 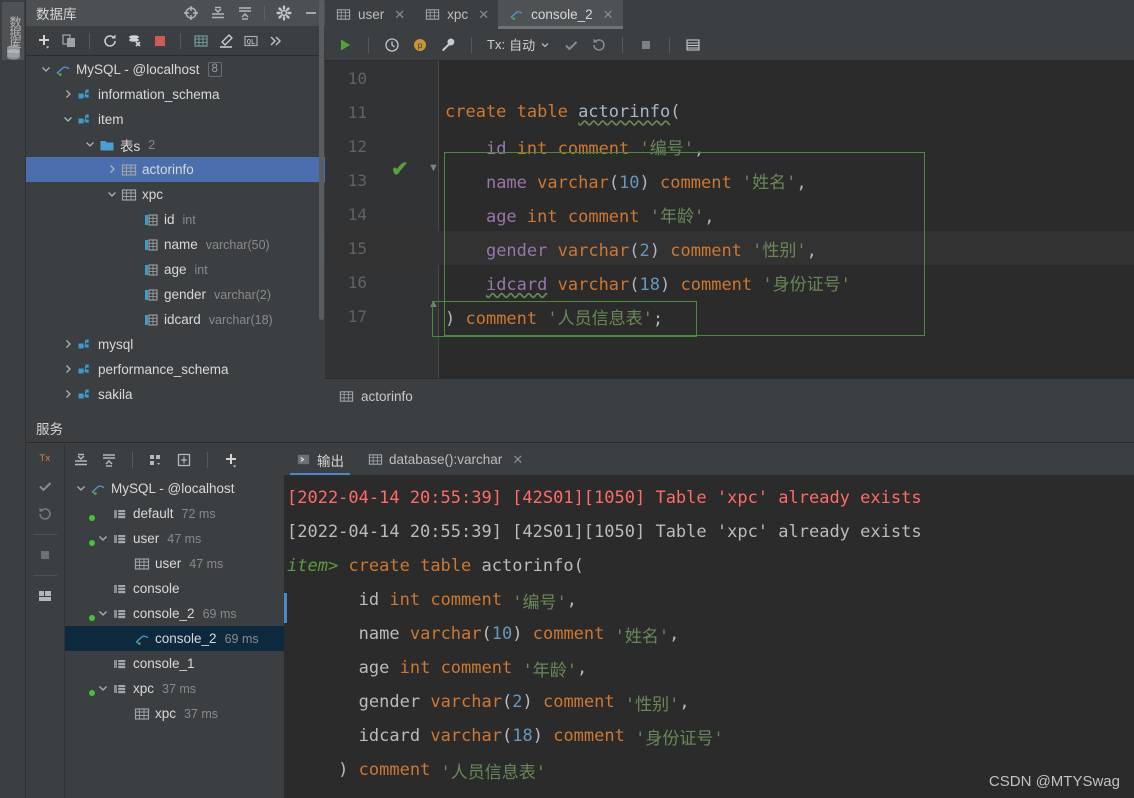 What do you see at coordinates (175, 119) in the screenshot?
I see `tree-item-item: item` at bounding box center [175, 119].